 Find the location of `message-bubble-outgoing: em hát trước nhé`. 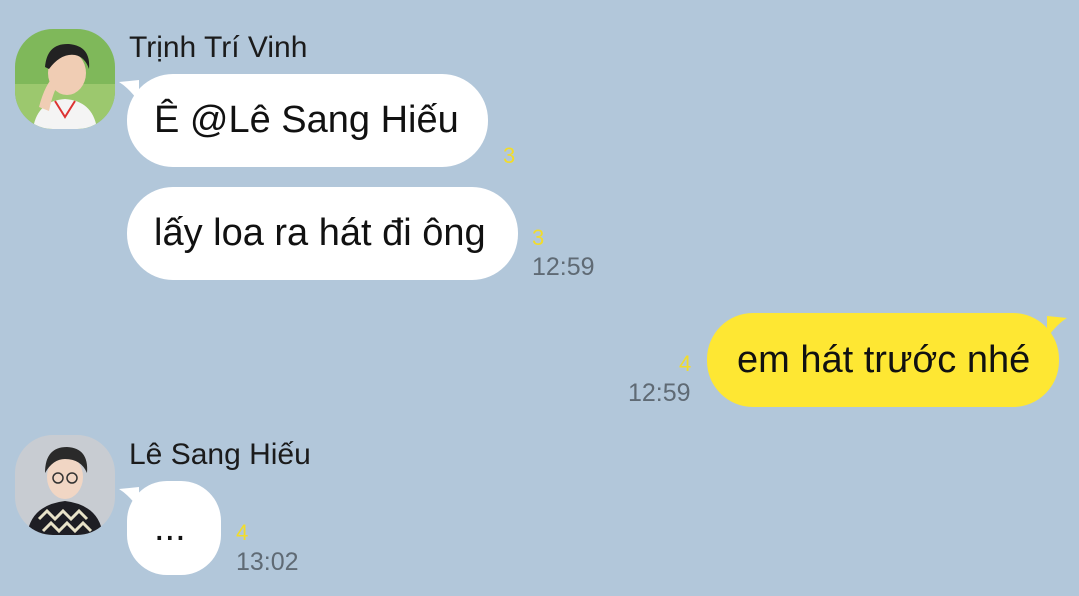

message-bubble-outgoing: em hát trước nhé is located at coordinates (883, 360).